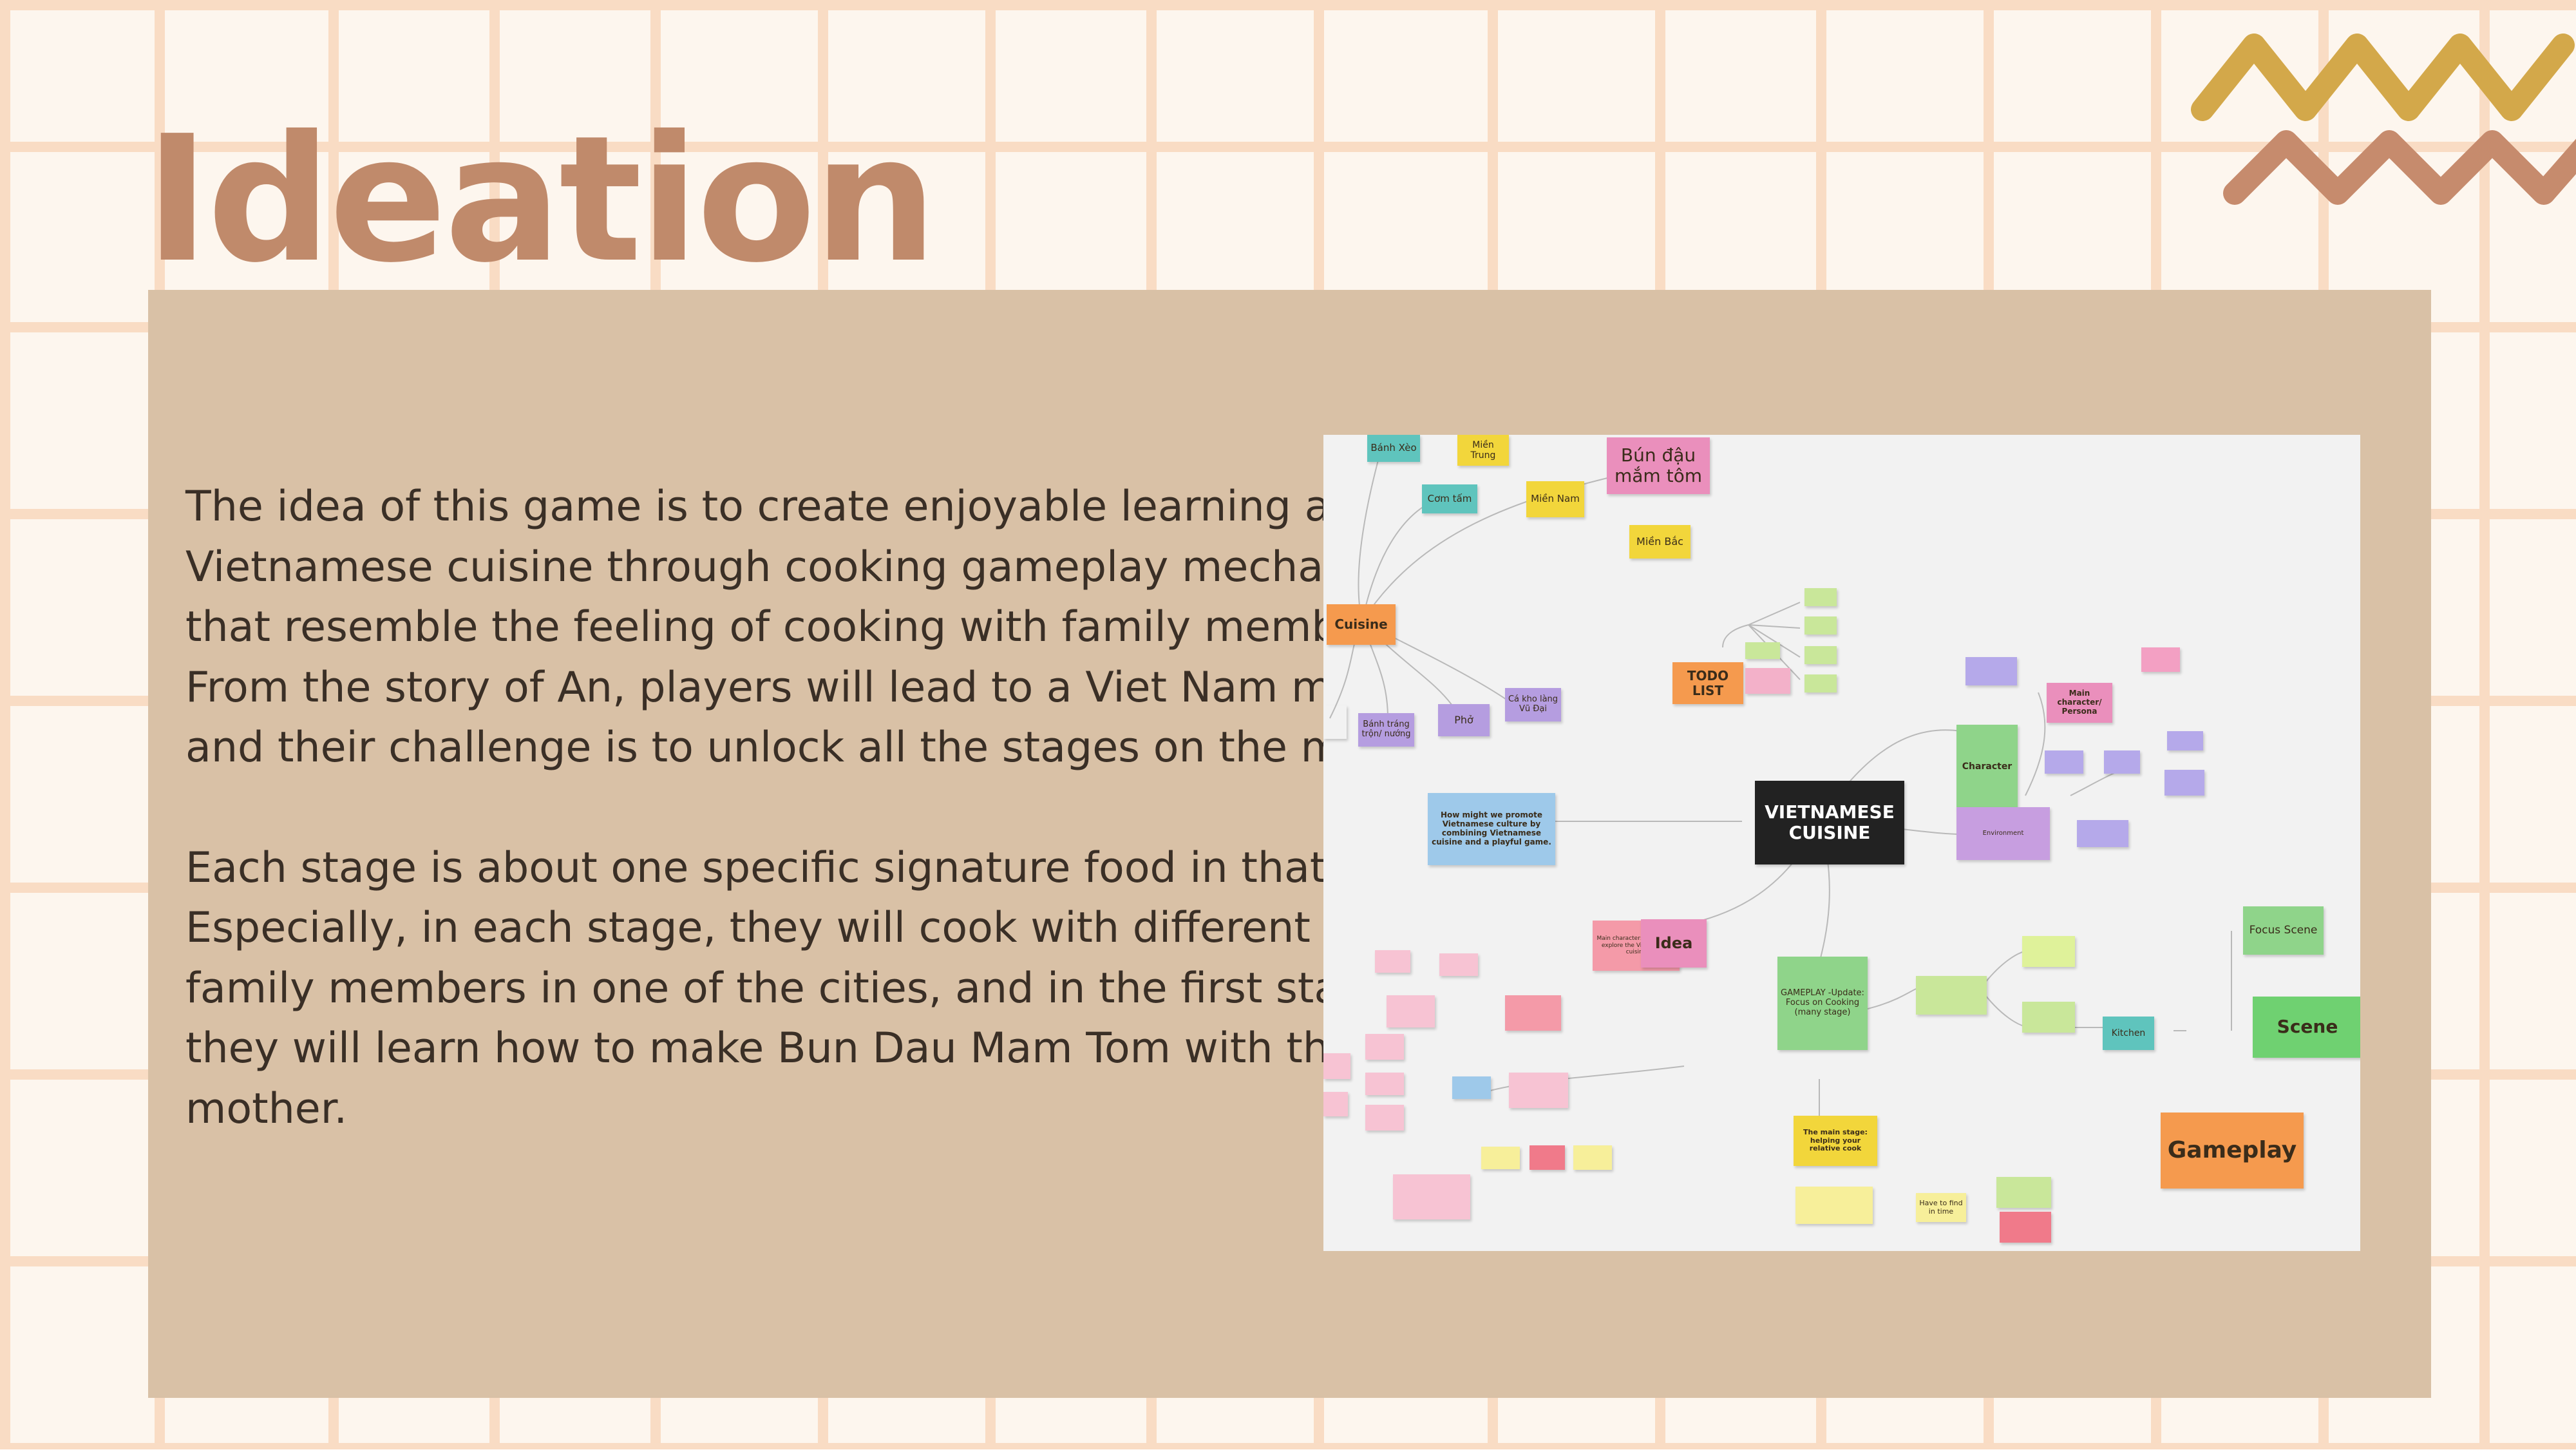 The width and height of the screenshot is (2576, 1452). I want to click on note-mien-nam: Miền Nam, so click(1555, 499).